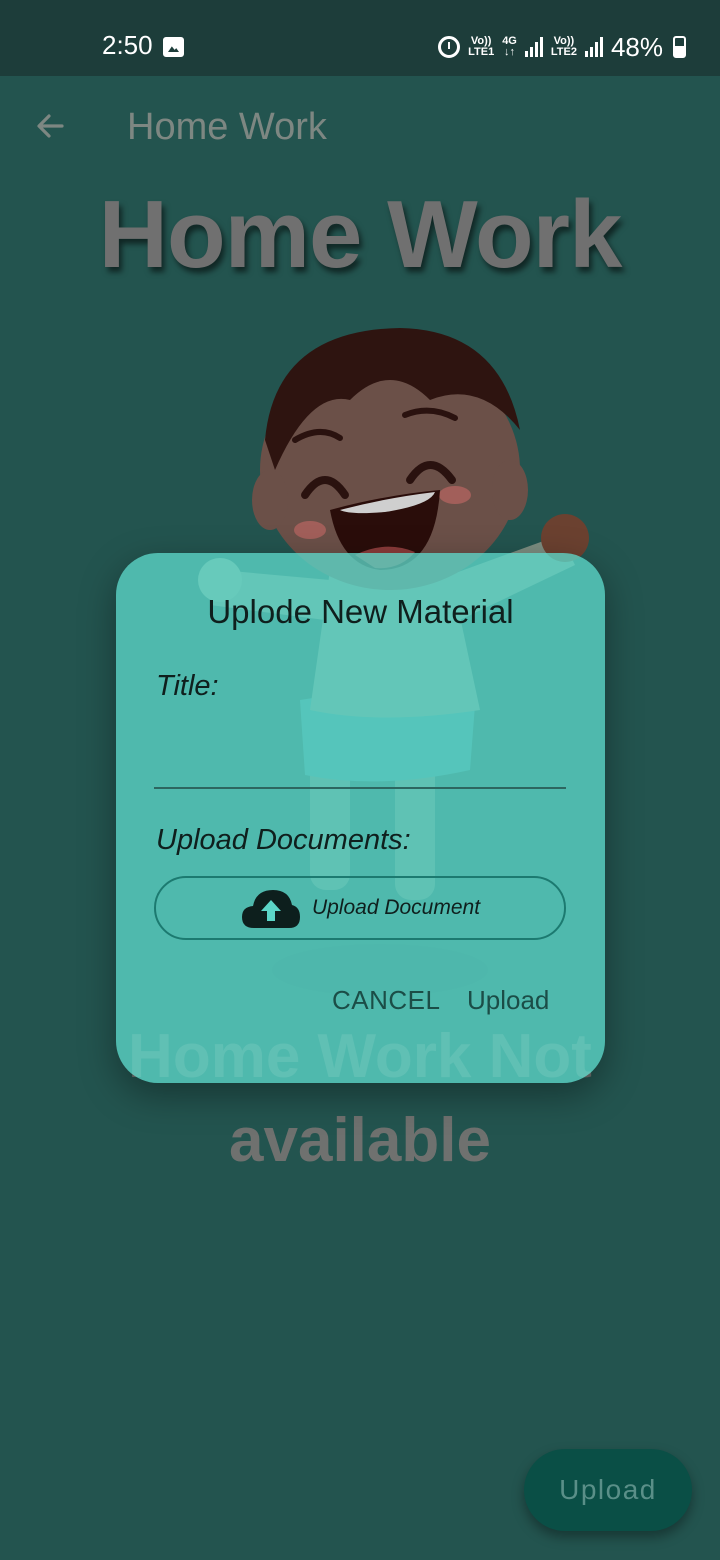  Describe the element at coordinates (679, 47) in the screenshot. I see `battery-icon` at that location.